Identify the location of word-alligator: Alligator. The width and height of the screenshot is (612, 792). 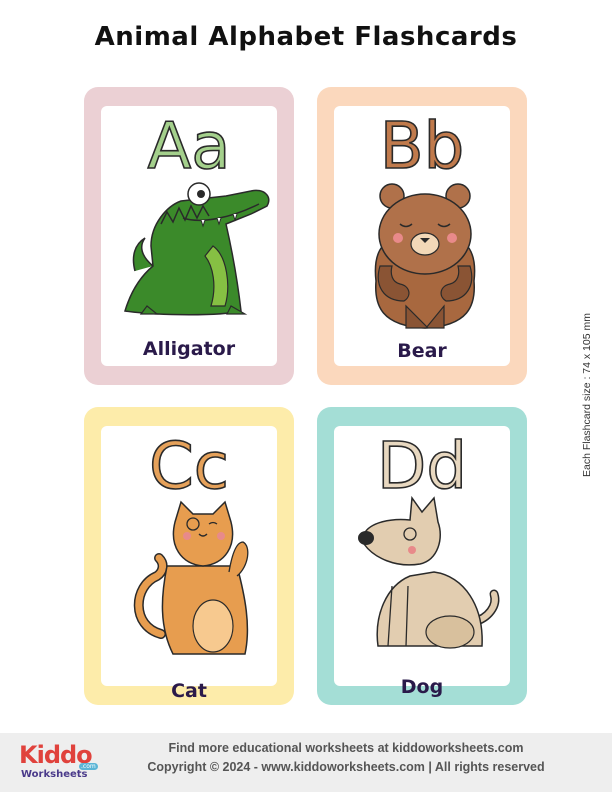
(189, 349).